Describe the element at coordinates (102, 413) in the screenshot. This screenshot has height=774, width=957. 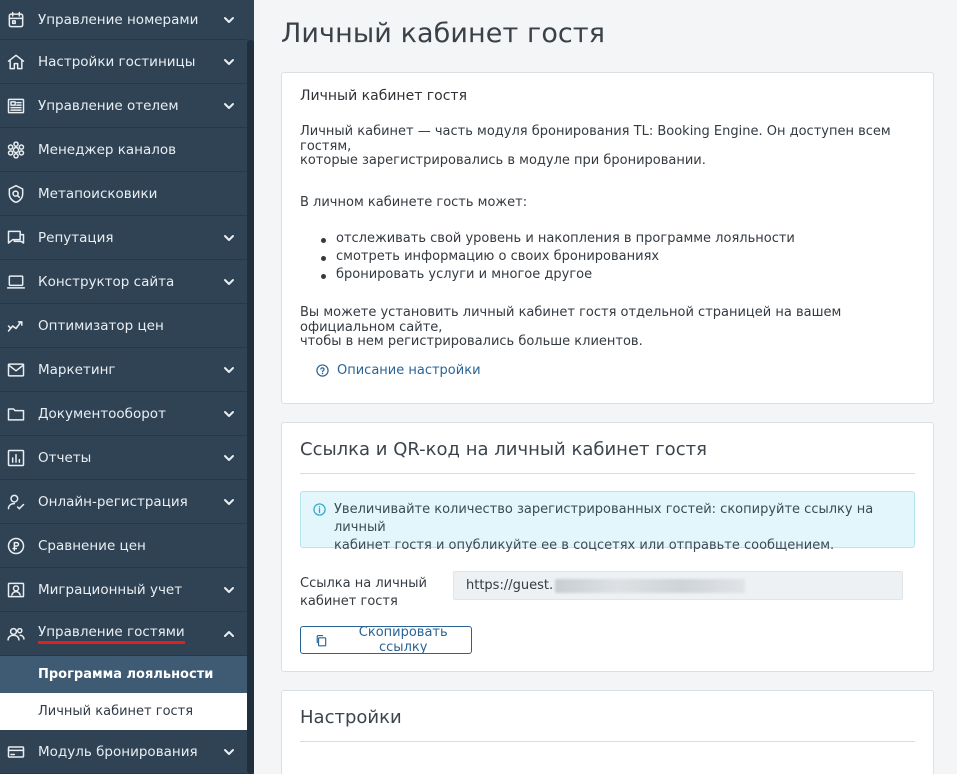
I see `sidebar-item-label: Документооборот` at that location.